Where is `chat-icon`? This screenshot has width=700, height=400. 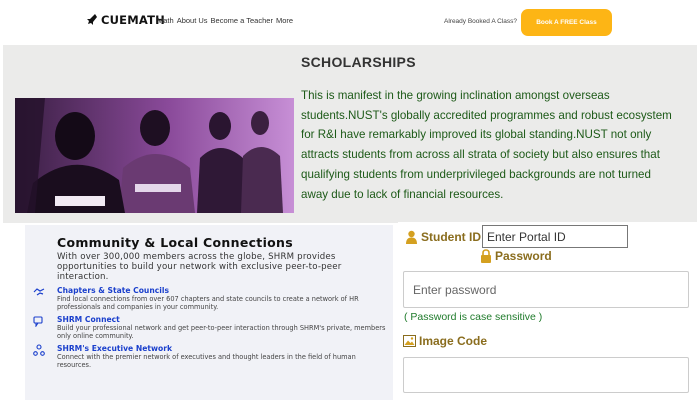
chat-icon is located at coordinates (38, 321).